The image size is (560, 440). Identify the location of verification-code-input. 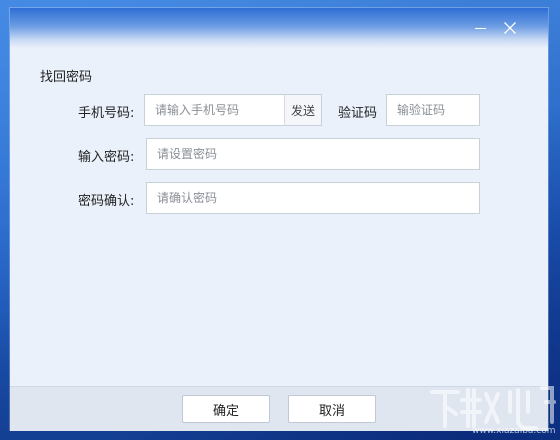
(433, 110).